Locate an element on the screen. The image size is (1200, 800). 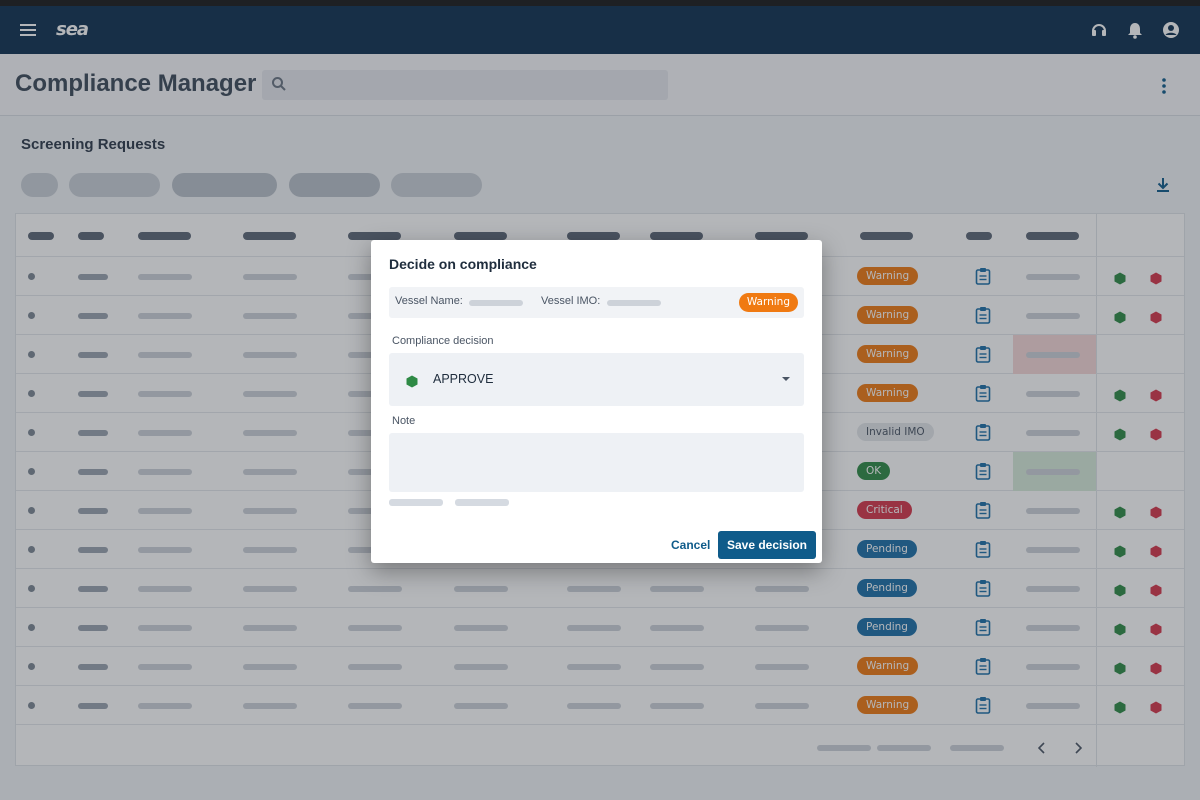
vessel-imo-value is located at coordinates (634, 303).